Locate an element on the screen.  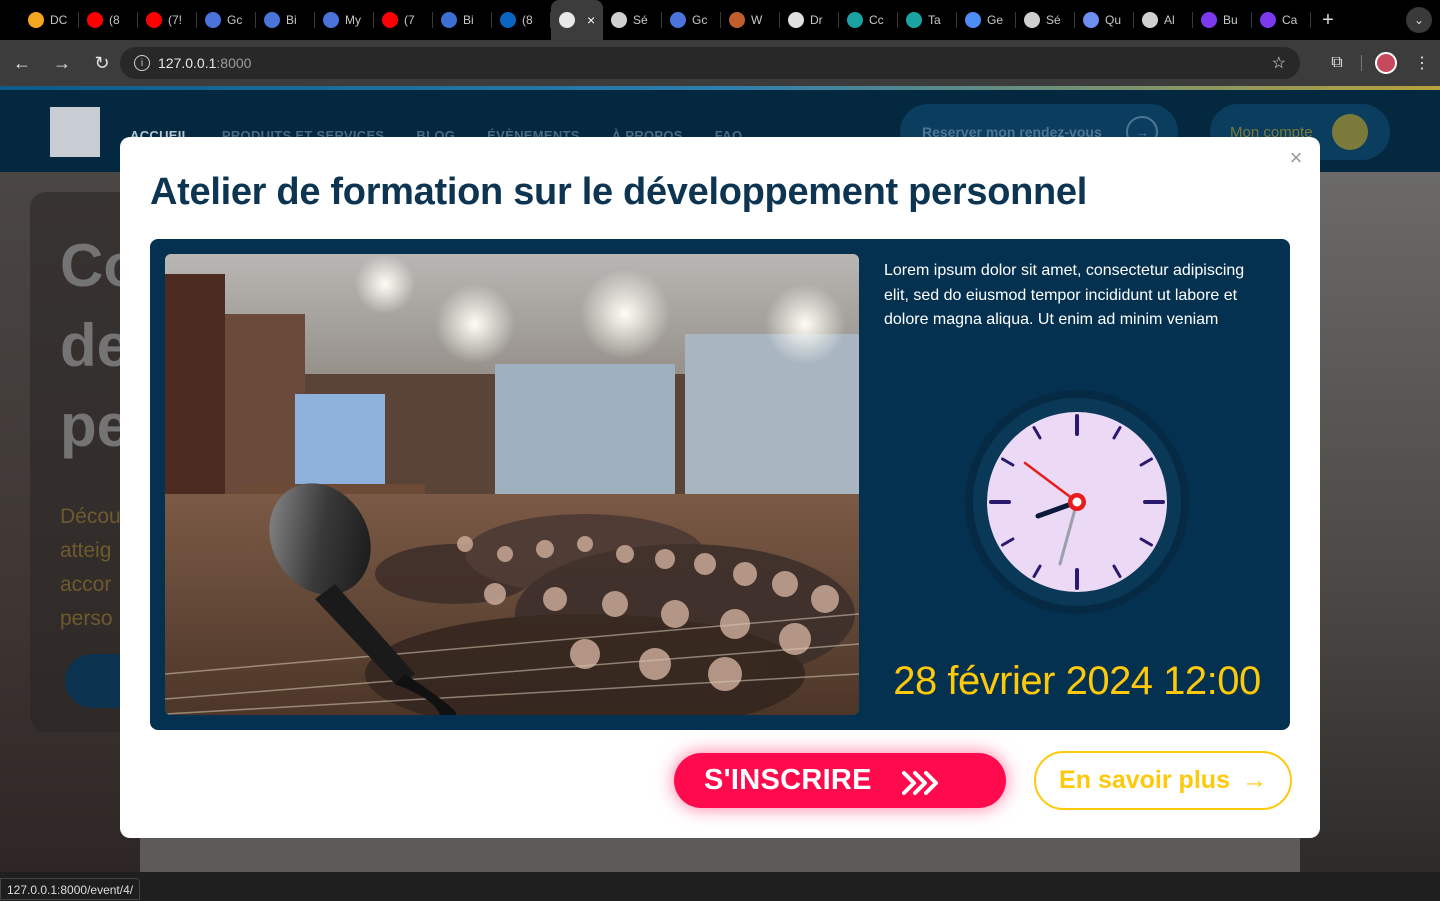
browser-tab: Ca is located at coordinates (1281, 20).